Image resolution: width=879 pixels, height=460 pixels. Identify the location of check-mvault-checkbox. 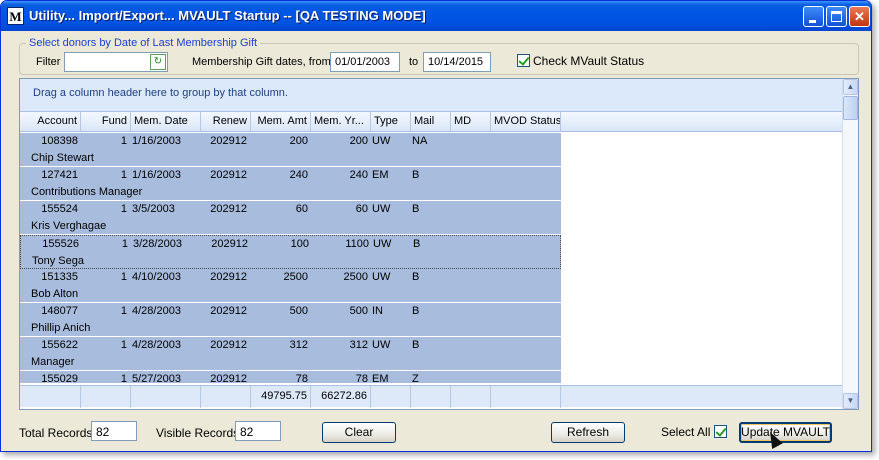
(523, 60).